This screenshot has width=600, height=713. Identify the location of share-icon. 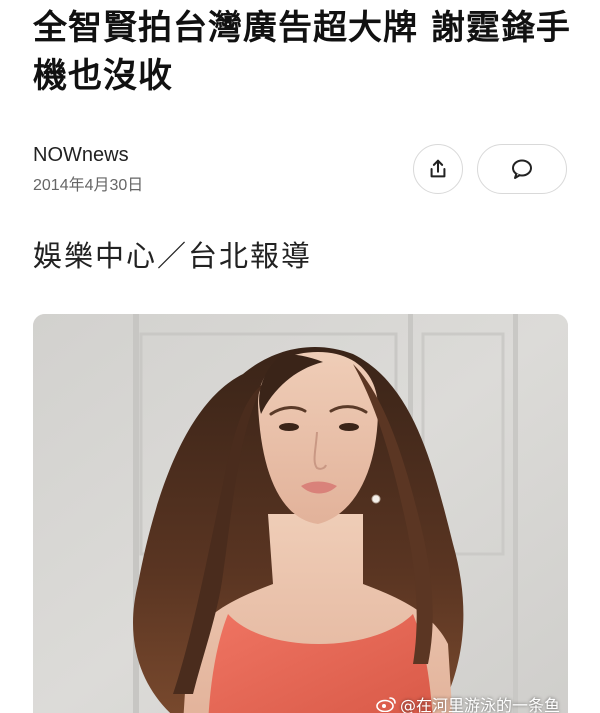
(438, 168).